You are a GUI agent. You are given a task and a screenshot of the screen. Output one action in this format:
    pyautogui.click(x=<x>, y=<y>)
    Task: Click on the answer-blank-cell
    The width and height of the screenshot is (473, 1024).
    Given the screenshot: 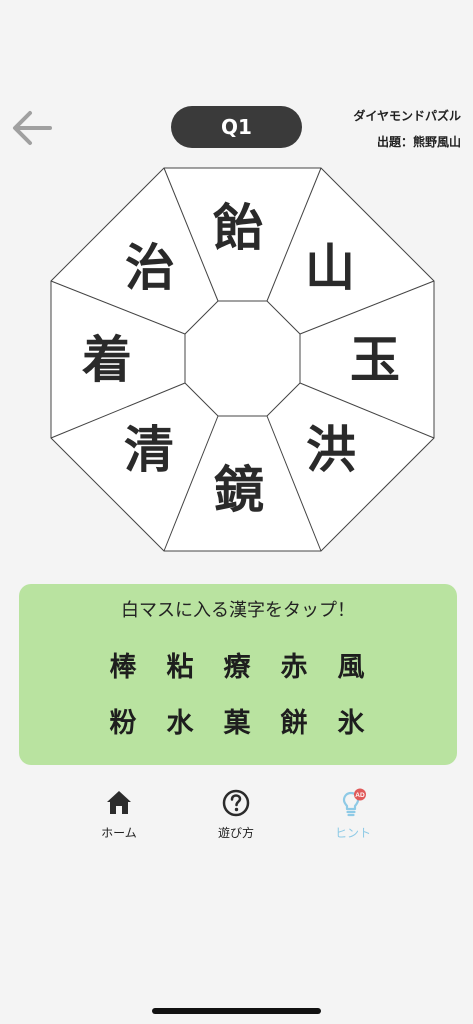 What is the action you would take?
    pyautogui.click(x=241, y=358)
    